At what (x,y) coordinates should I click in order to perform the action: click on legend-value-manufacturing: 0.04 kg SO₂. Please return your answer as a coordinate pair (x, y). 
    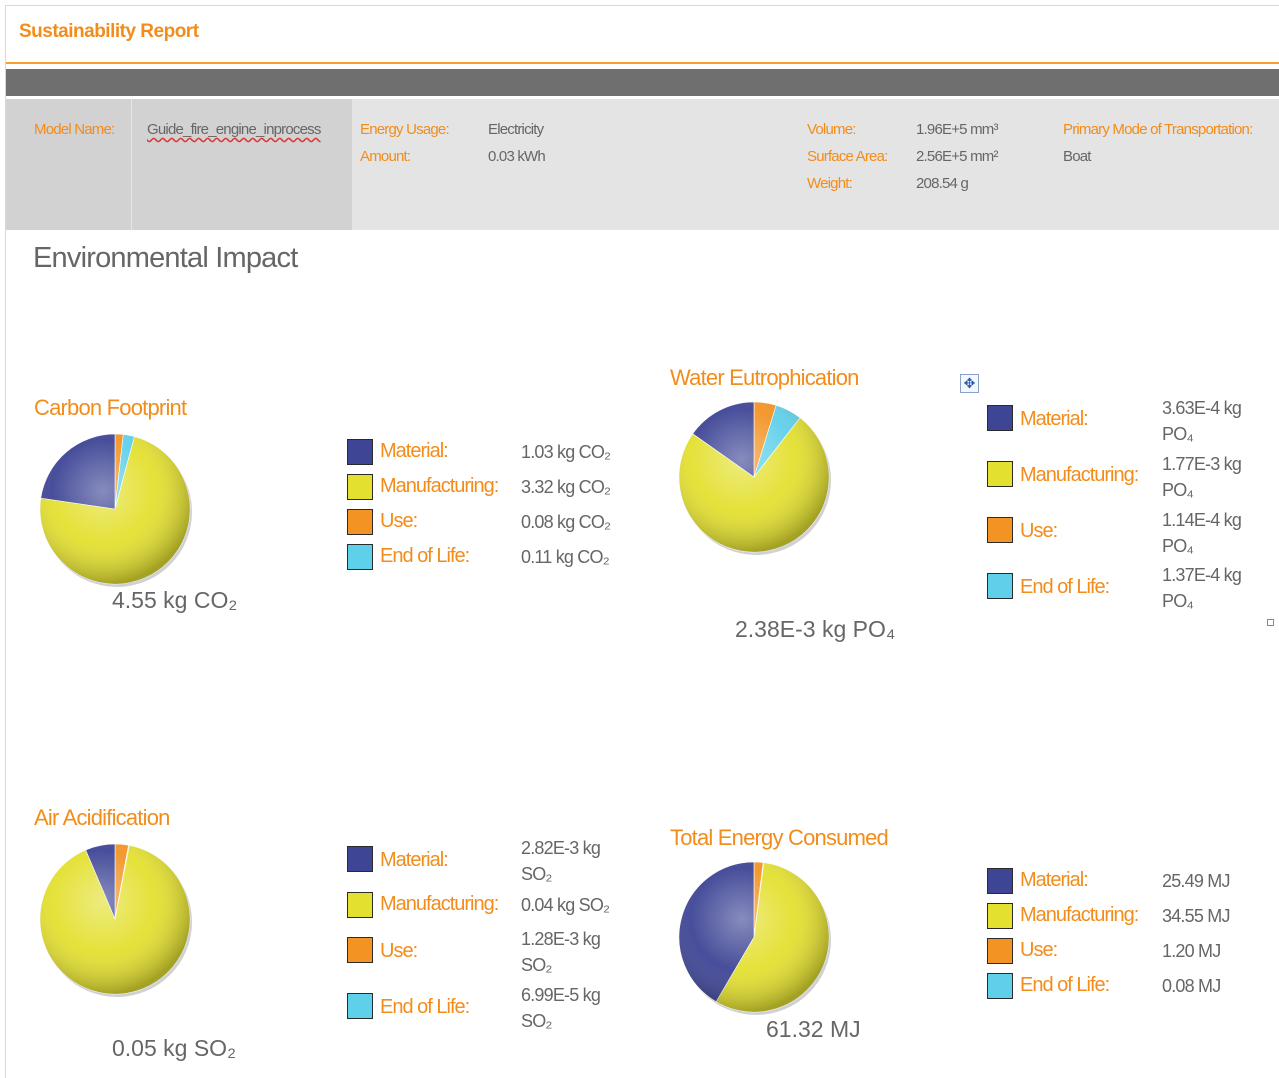
    Looking at the image, I should click on (565, 905).